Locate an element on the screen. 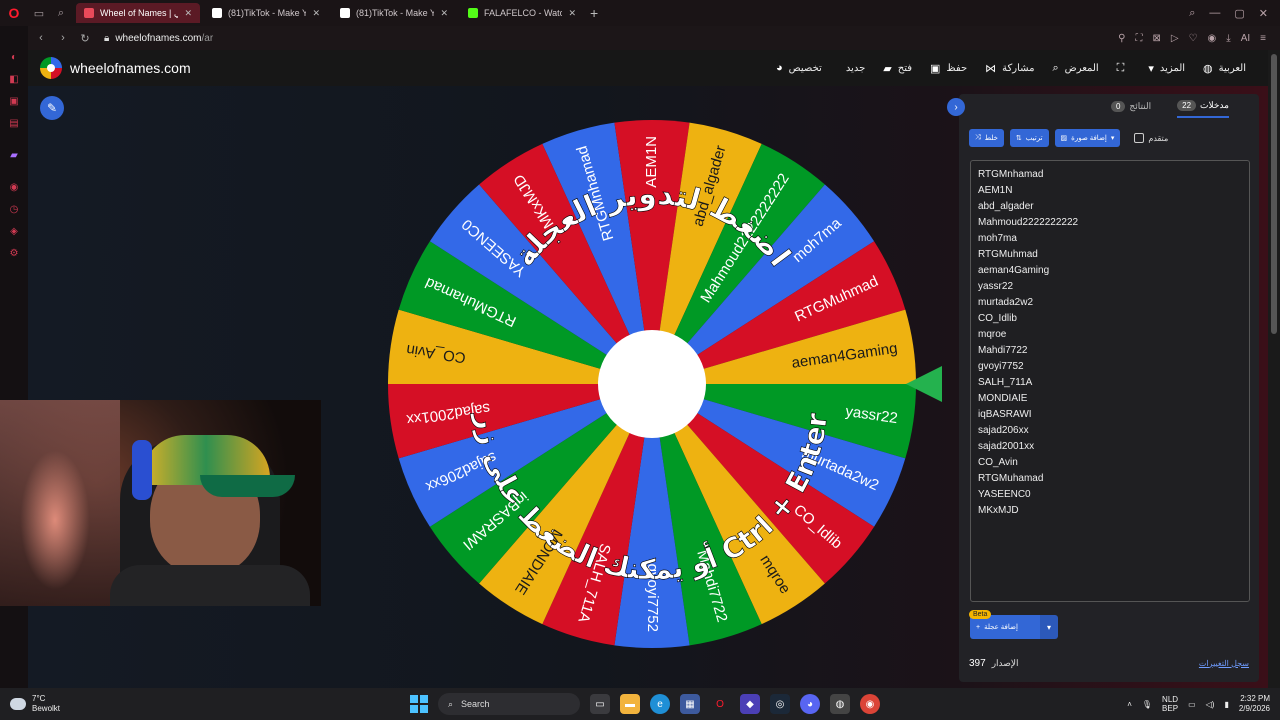  file-explorer-icon: ▬ is located at coordinates (630, 704).